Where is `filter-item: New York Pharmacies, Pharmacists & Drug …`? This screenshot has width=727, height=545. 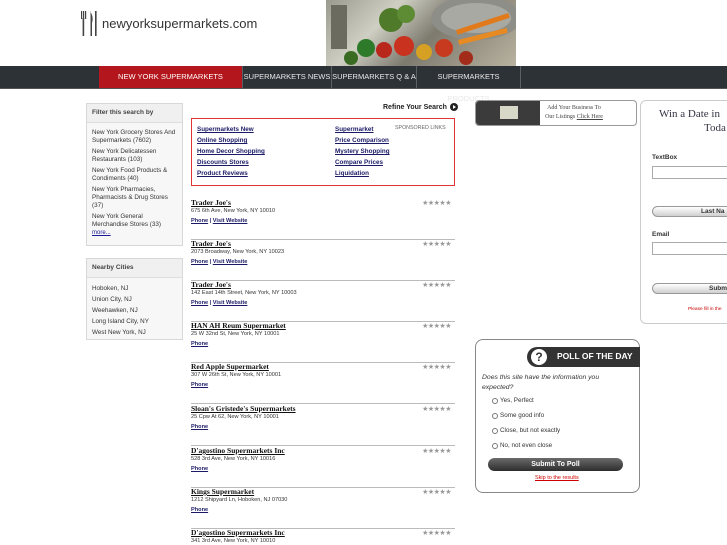 filter-item: New York Pharmacies, Pharmacists & Drug … is located at coordinates (134, 198).